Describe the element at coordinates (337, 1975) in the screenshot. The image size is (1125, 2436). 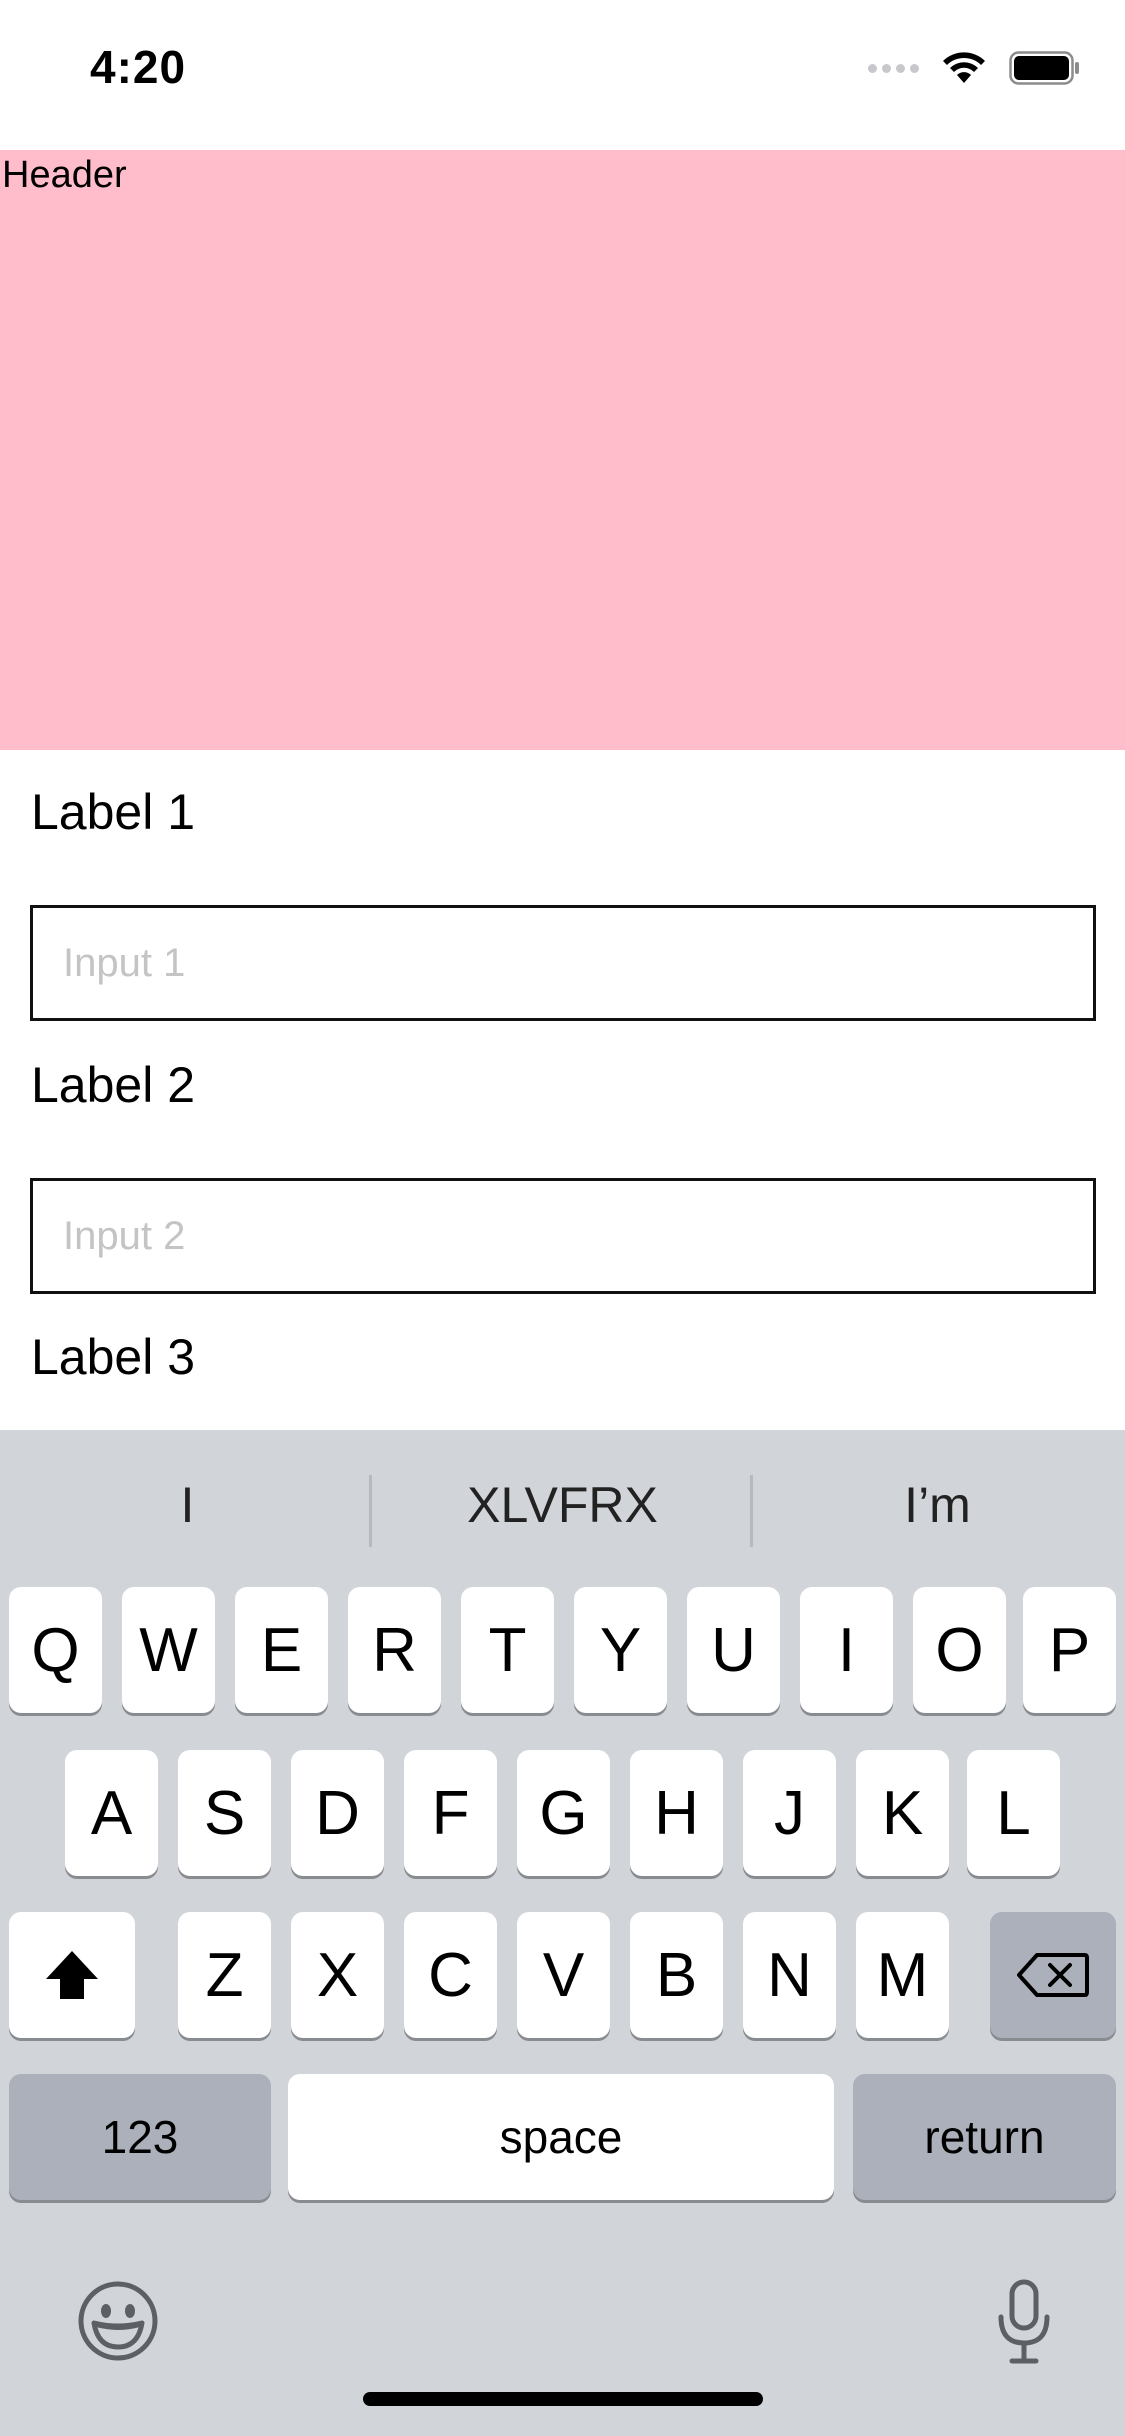
I see `key-x: X` at that location.